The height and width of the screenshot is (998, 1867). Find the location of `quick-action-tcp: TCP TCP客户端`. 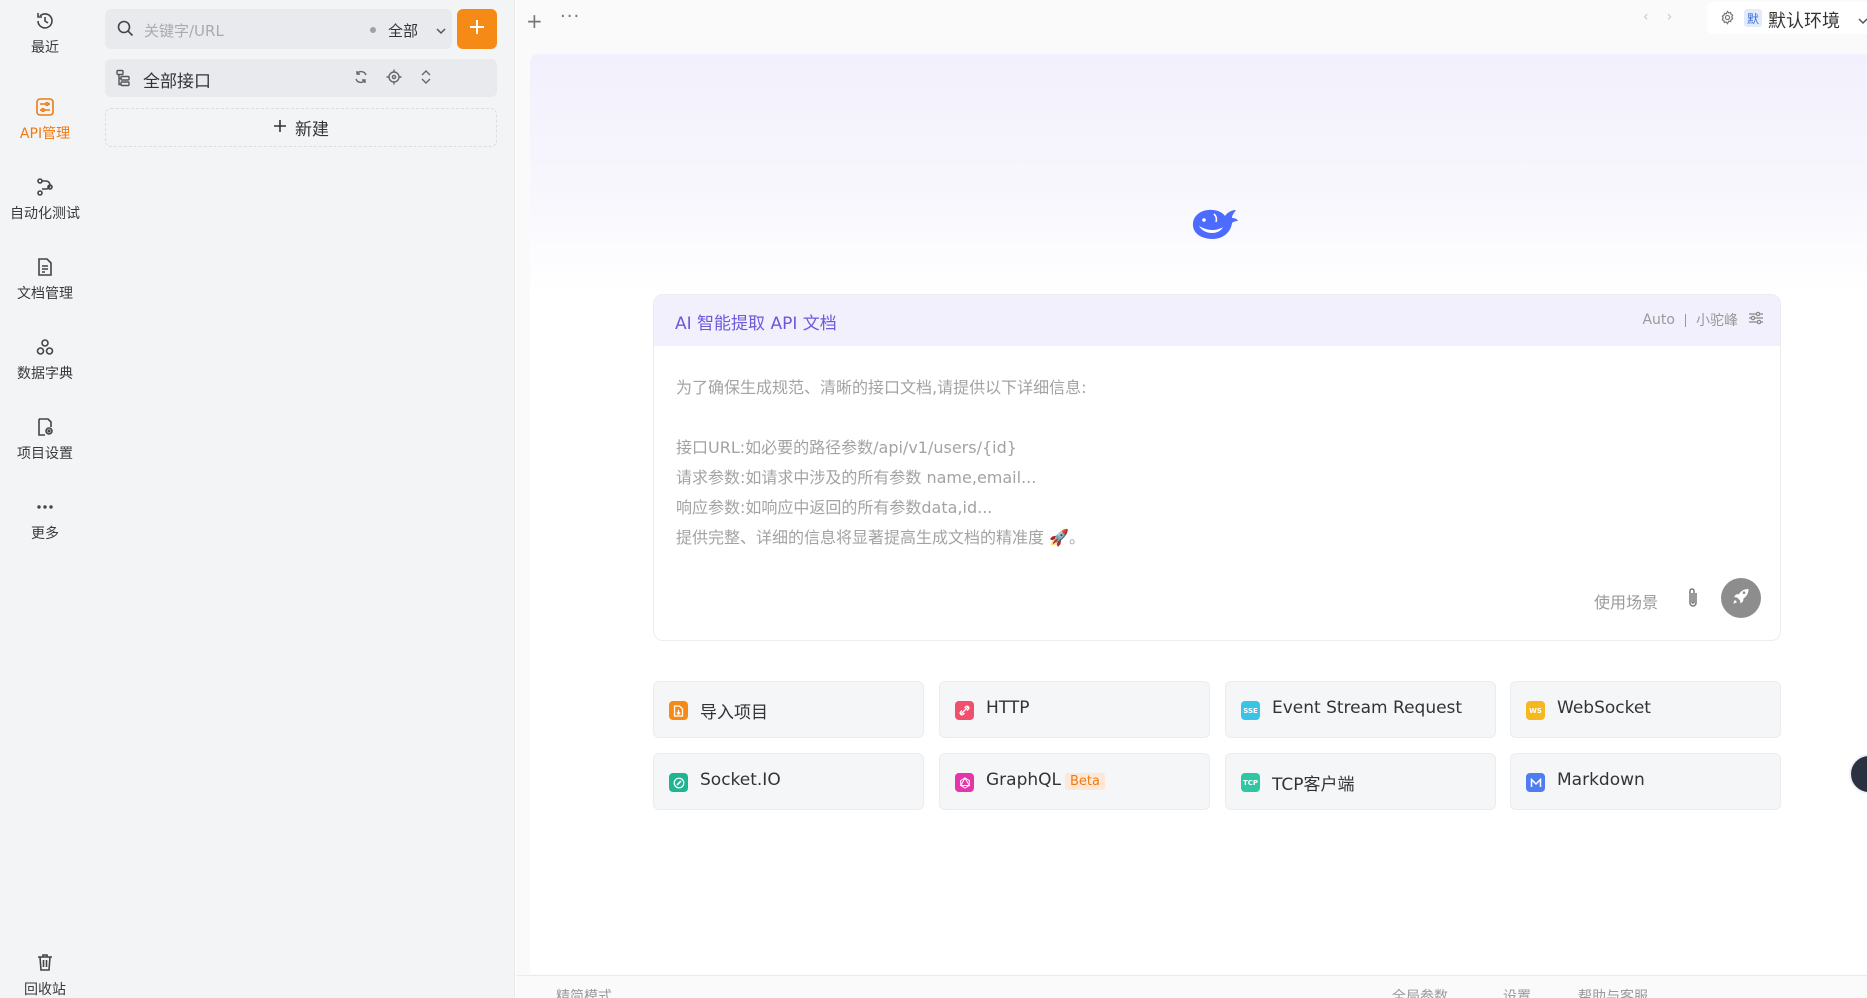

quick-action-tcp: TCP TCP客户端 is located at coordinates (1360, 781).